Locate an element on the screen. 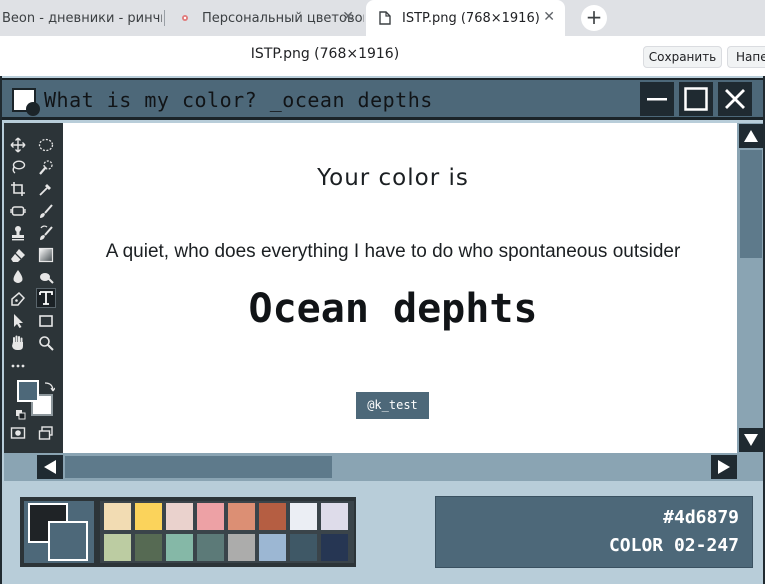  close-button is located at coordinates (735, 99).